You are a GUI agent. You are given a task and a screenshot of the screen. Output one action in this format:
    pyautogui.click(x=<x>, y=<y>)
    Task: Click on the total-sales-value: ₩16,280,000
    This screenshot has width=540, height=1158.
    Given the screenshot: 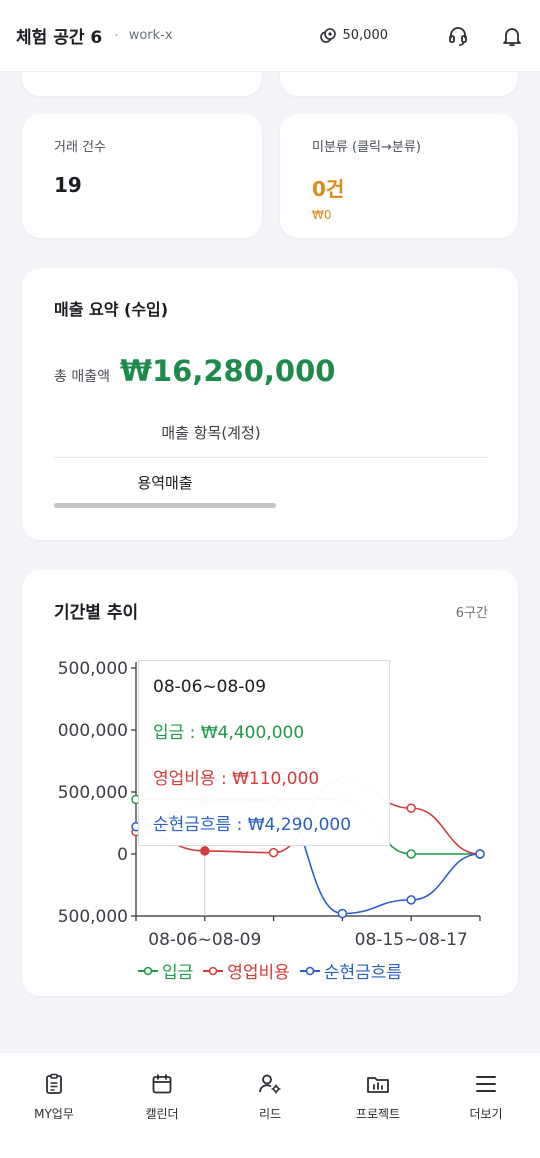 What is the action you would take?
    pyautogui.click(x=227, y=371)
    